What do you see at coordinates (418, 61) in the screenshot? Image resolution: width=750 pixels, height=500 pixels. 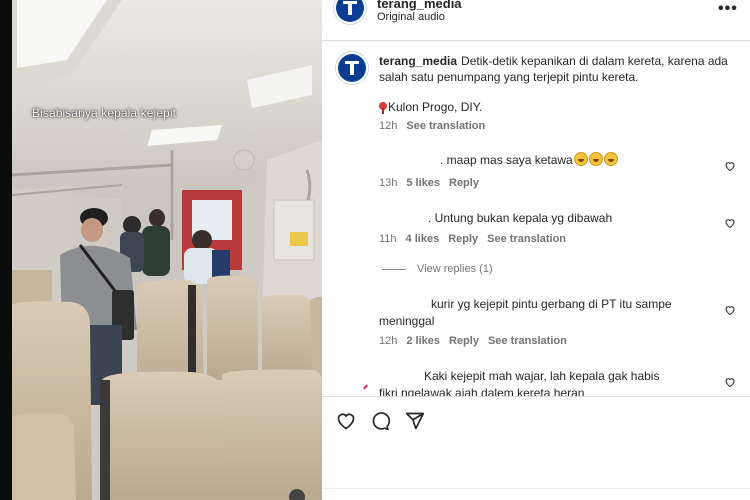 I see `caption-username: terang_media` at bounding box center [418, 61].